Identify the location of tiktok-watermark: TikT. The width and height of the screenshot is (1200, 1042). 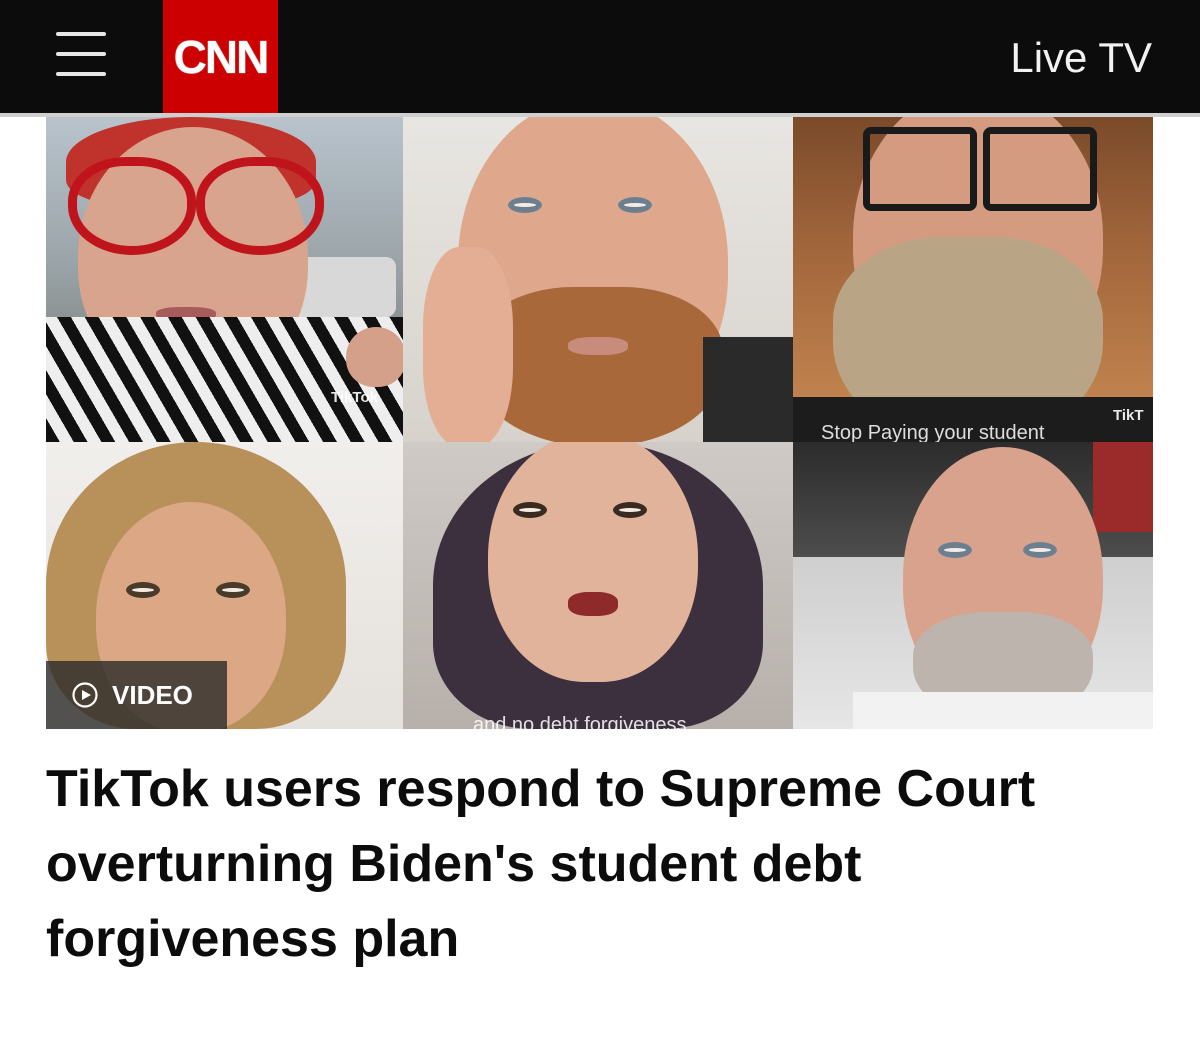
(1128, 415).